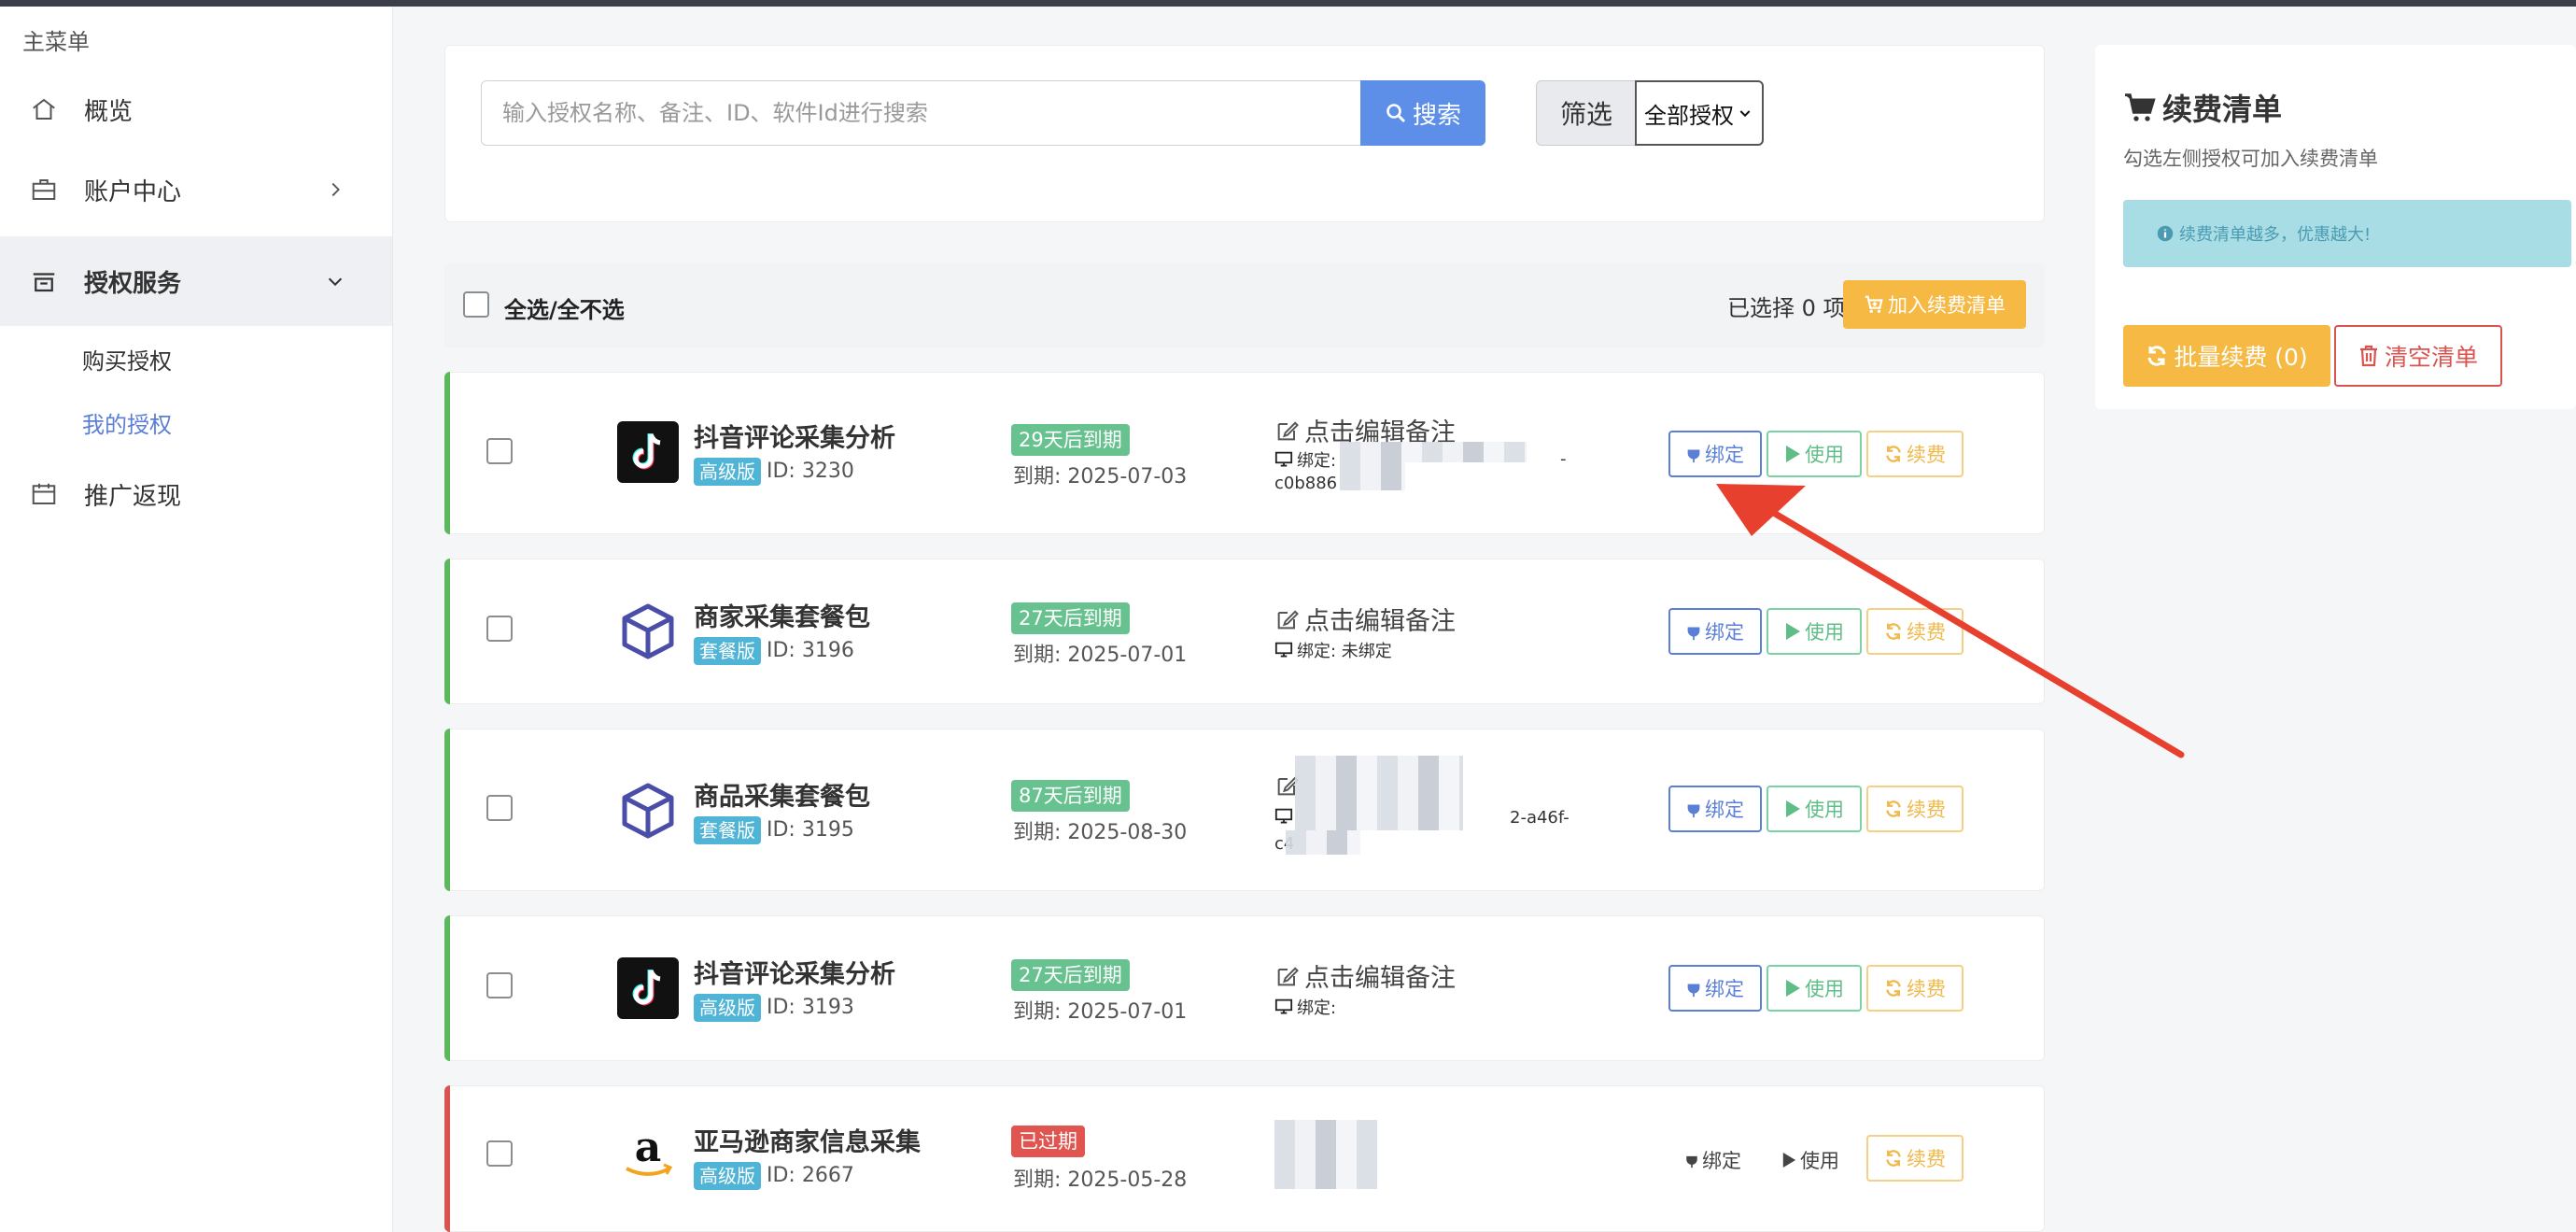 The width and height of the screenshot is (2576, 1232). What do you see at coordinates (196, 190) in the screenshot?
I see `sidebar-item-account: 账户中心` at bounding box center [196, 190].